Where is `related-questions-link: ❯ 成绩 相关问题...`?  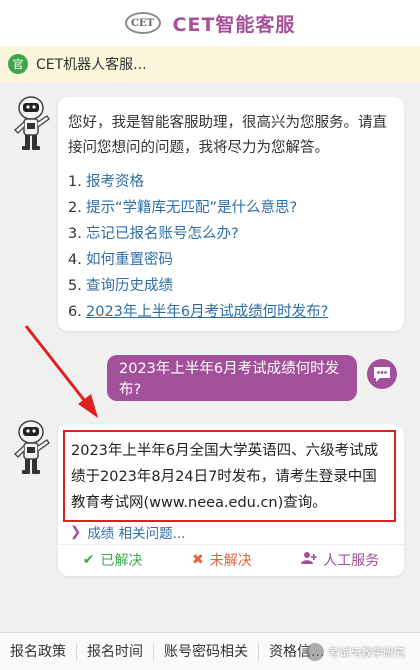
related-questions-link: ❯ 成绩 相关问题... is located at coordinates (127, 532).